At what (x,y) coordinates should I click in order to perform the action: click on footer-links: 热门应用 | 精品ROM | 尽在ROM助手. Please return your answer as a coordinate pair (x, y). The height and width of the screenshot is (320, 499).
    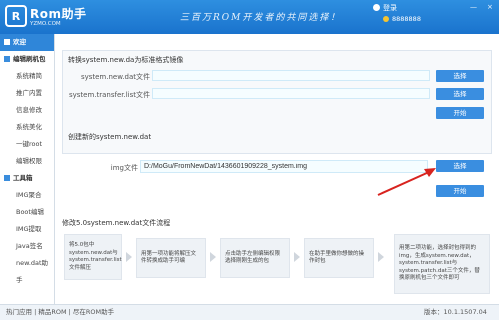
    Looking at the image, I should click on (60, 312).